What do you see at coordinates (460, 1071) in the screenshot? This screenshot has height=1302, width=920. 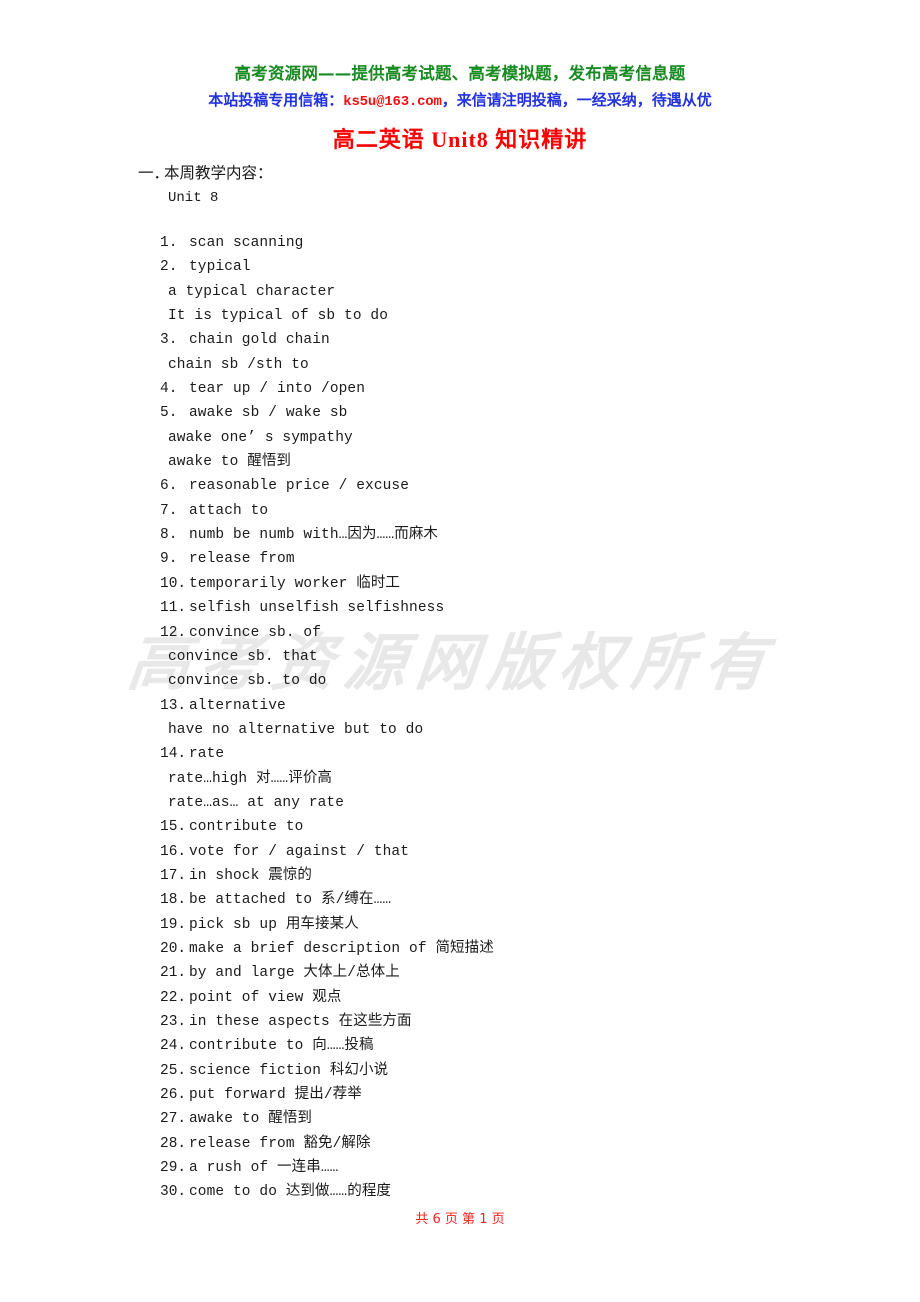 I see `vocabulary-item: 25. science fiction 科幻小说` at bounding box center [460, 1071].